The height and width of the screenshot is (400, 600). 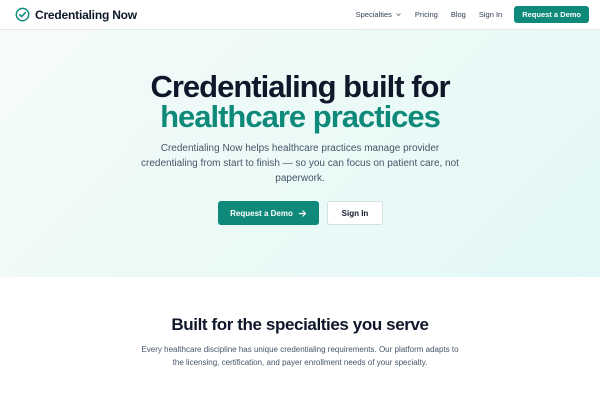 What do you see at coordinates (86, 14) in the screenshot?
I see `brand-name: Credentialing Now` at bounding box center [86, 14].